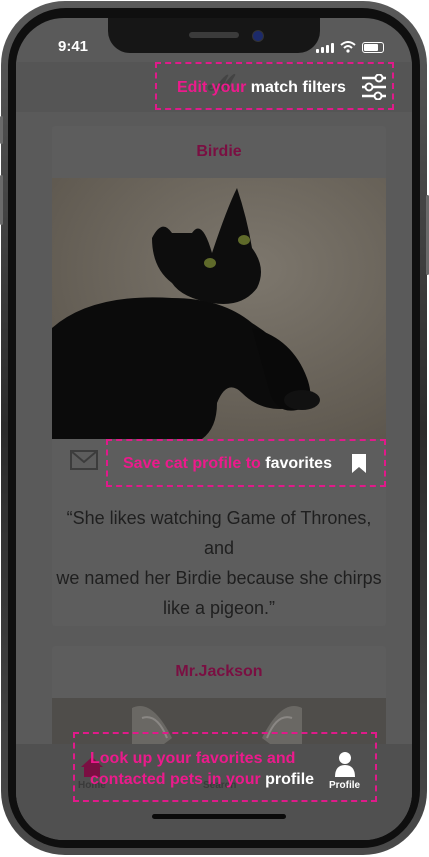 The image size is (429, 857). I want to click on filters-callout-text: Edit your match filters, so click(261, 88).